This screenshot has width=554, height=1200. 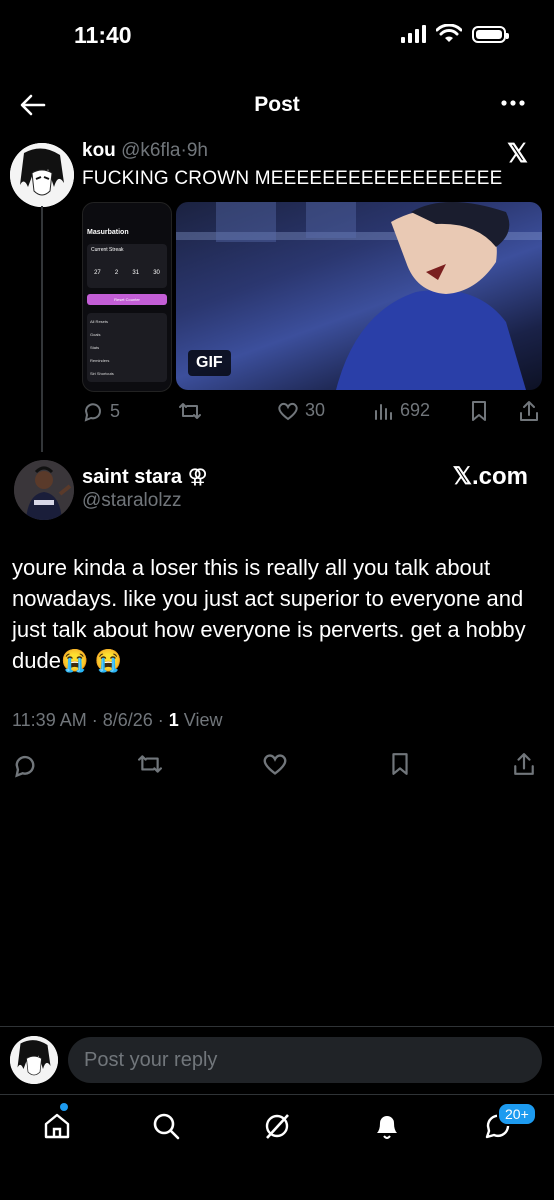 I want to click on views-label: View, so click(x=203, y=720).